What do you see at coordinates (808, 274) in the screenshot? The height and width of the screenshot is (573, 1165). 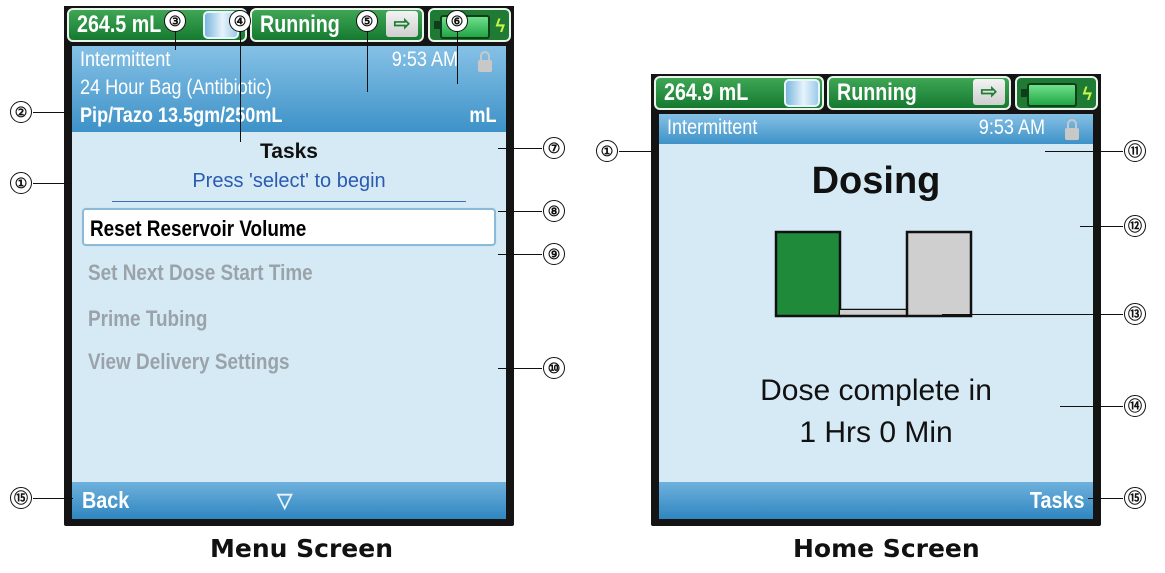 I see `source-bag-fill` at bounding box center [808, 274].